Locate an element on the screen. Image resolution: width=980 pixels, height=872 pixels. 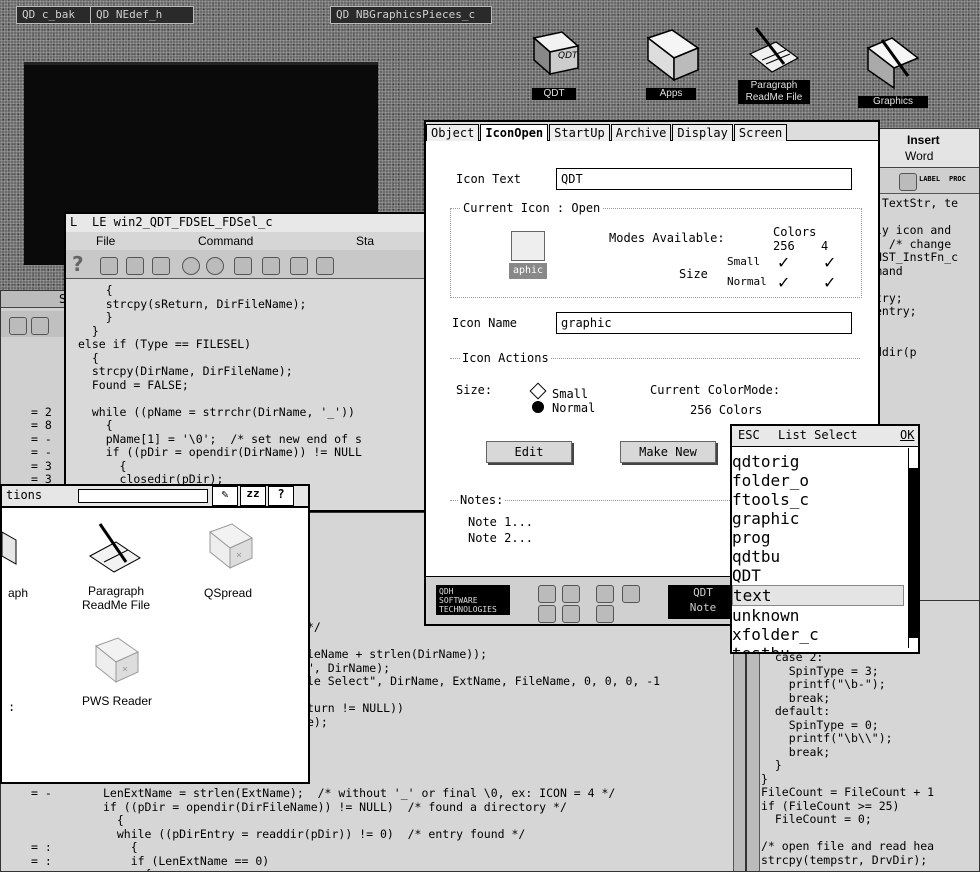
menu-command: Command is located at coordinates (225, 241).